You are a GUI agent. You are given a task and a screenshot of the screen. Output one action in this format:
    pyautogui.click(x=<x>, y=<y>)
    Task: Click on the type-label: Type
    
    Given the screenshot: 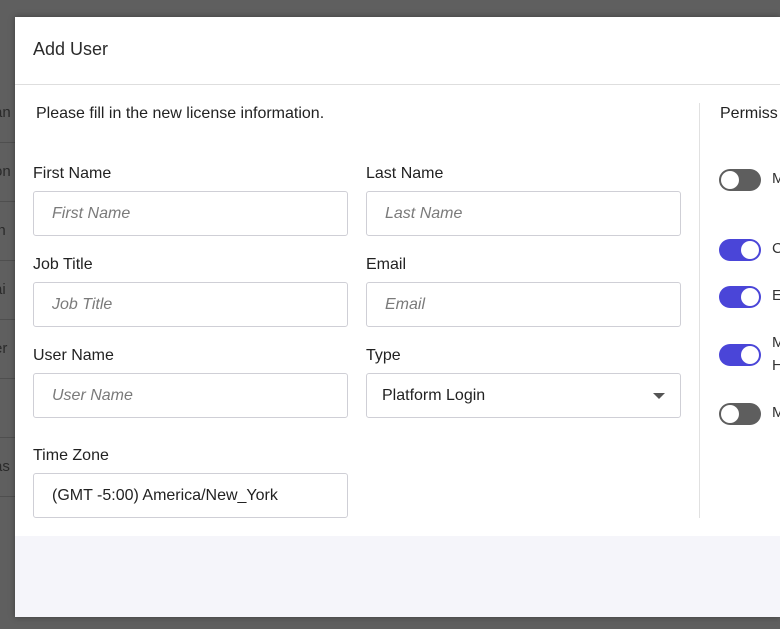 What is the action you would take?
    pyautogui.click(x=383, y=355)
    